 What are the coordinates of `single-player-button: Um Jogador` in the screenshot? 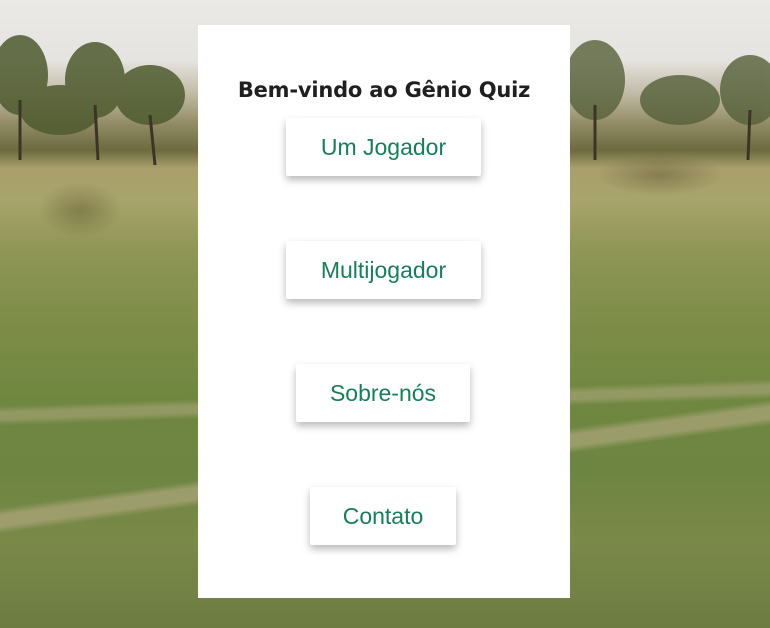 It's located at (383, 147).